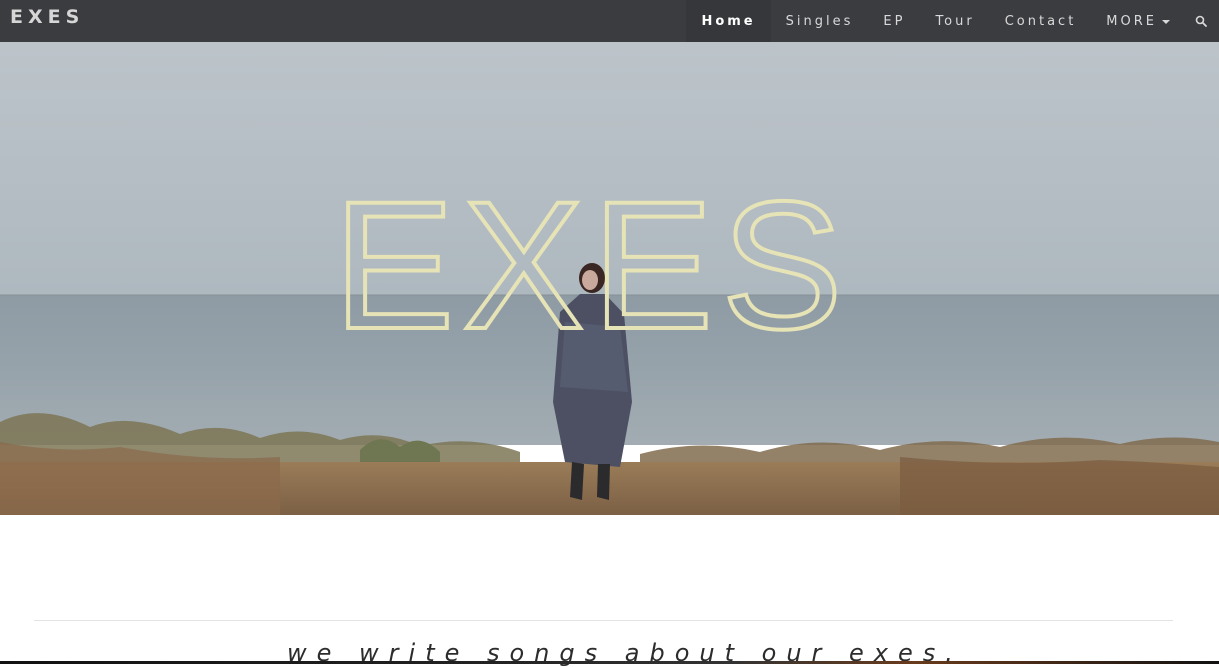  I want to click on nav-item-label: EP, so click(894, 21).